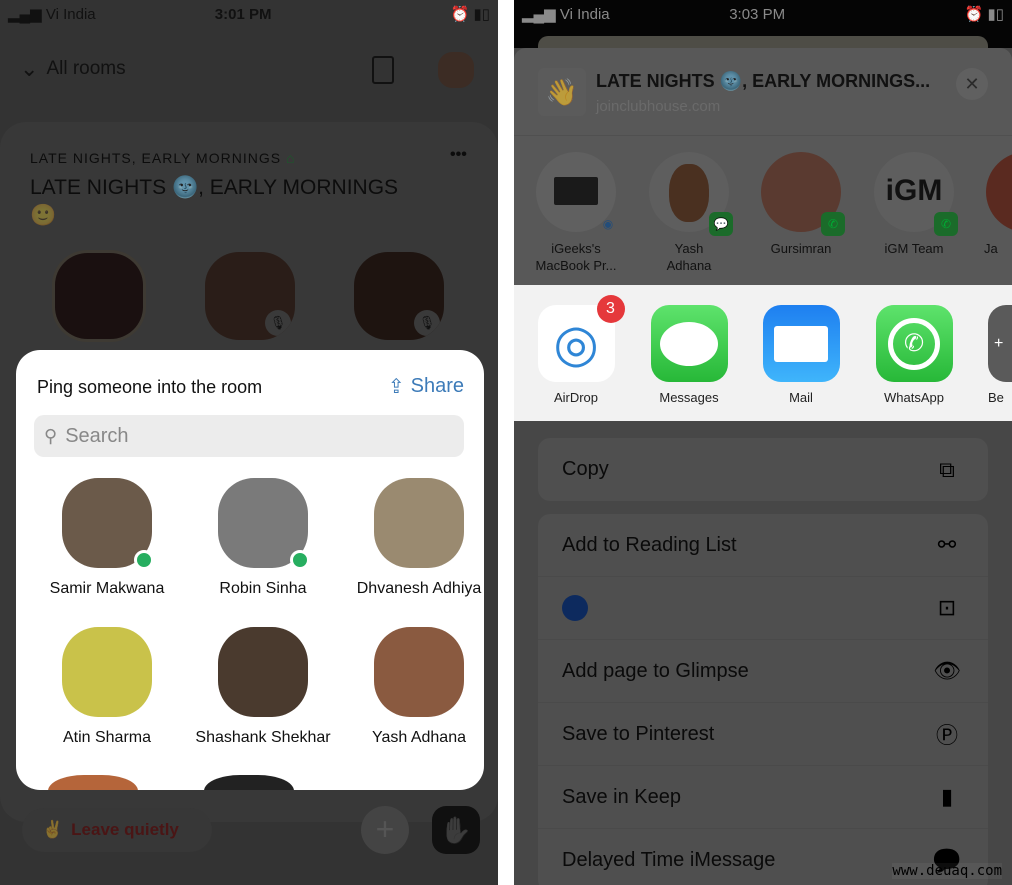 The image size is (1012, 885). I want to click on peace-icon: ✌️, so click(53, 829).